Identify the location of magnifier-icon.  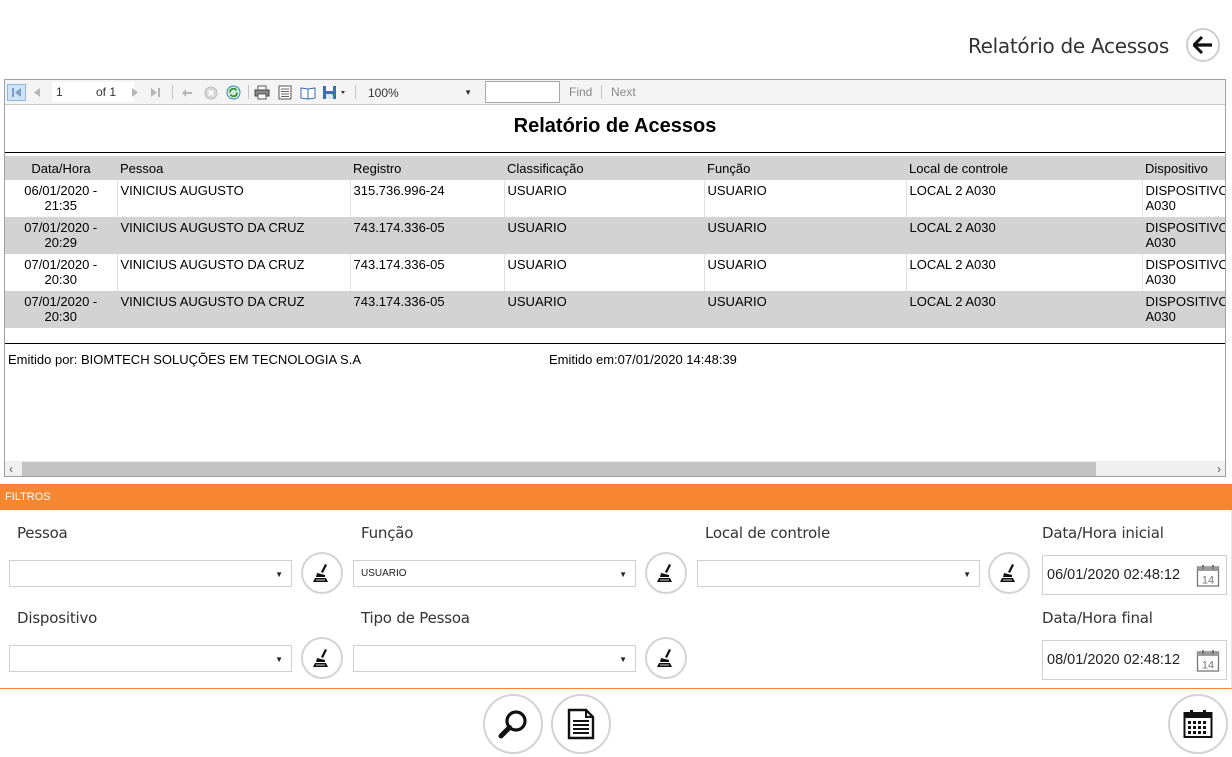
(512, 724).